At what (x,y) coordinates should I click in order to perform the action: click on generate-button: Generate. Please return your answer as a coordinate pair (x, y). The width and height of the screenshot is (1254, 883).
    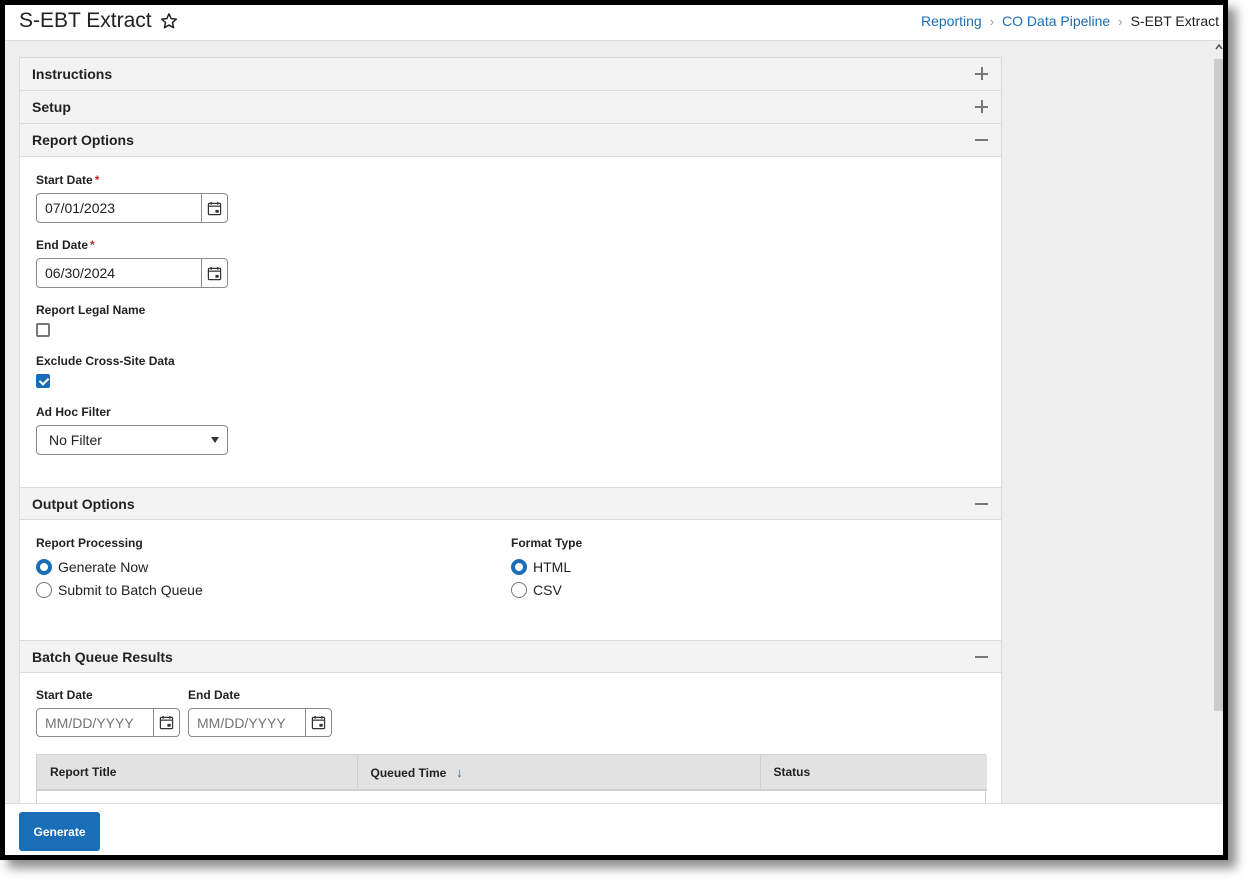
    Looking at the image, I should click on (59, 831).